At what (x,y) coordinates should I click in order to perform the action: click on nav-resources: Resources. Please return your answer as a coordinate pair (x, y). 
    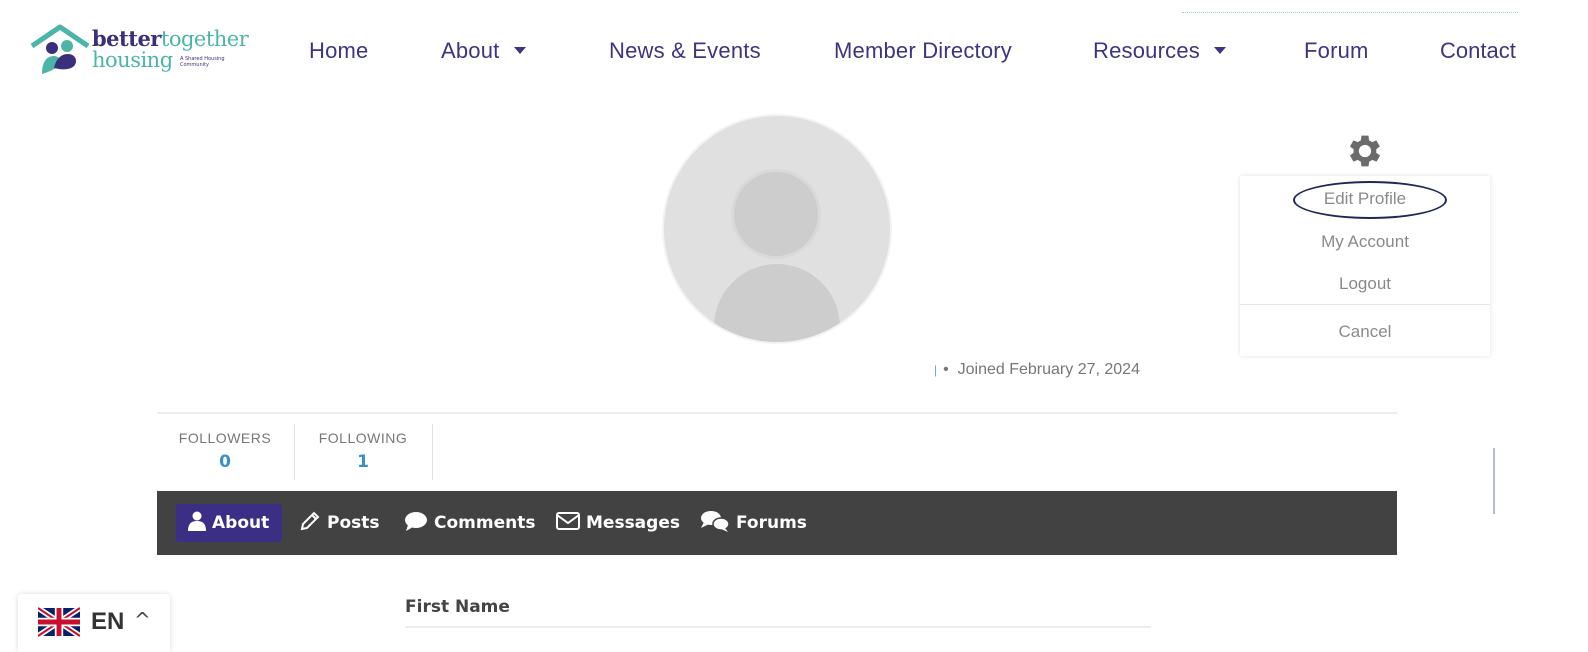
    Looking at the image, I should click on (1159, 51).